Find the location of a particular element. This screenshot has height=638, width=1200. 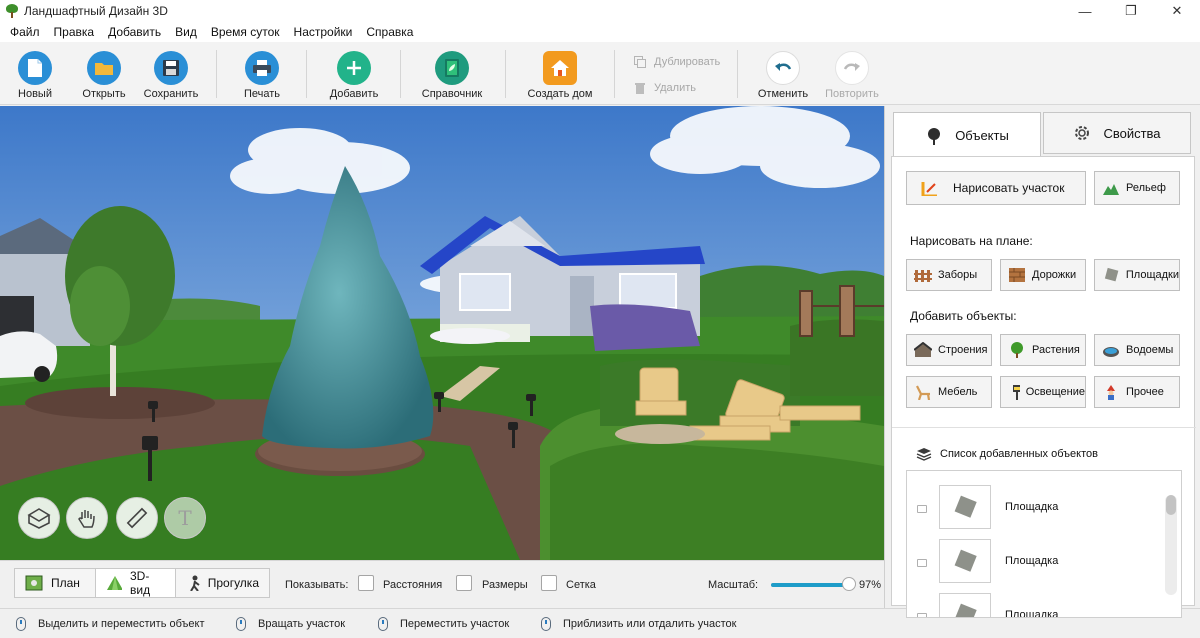

bricks-icon is located at coordinates (1017, 275).